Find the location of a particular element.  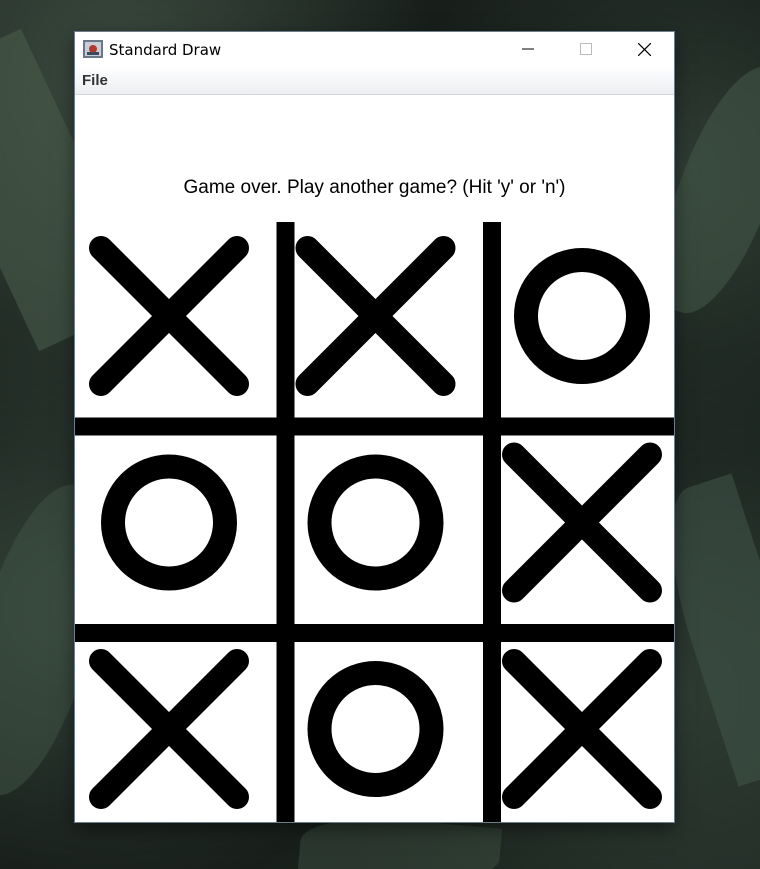

window-title: Standard Draw is located at coordinates (165, 50).